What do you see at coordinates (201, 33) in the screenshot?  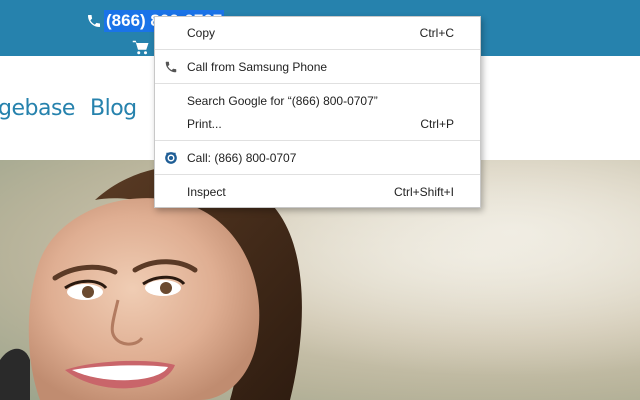 I see `menu-item-copy-label: Copy` at bounding box center [201, 33].